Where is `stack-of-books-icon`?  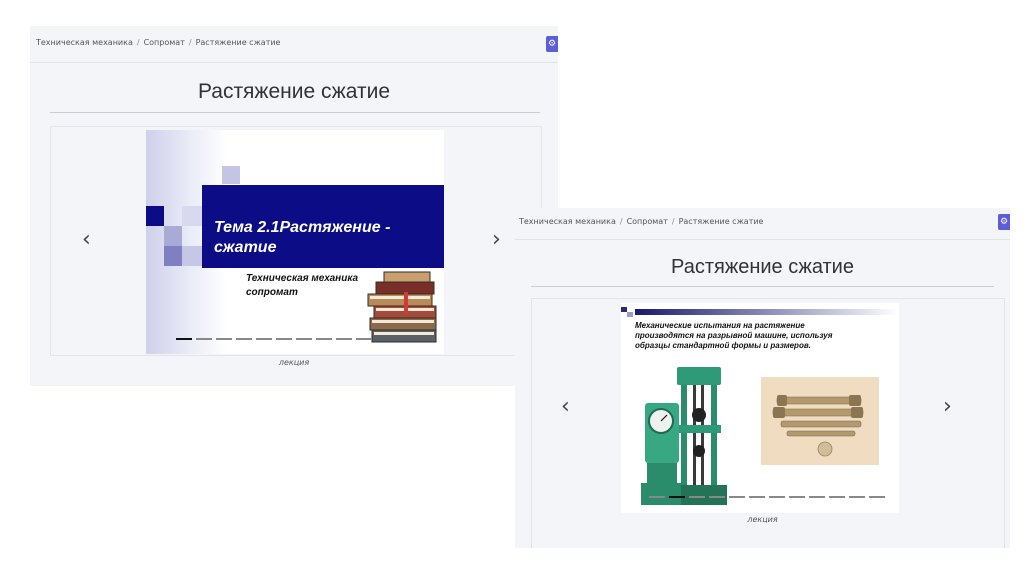 stack-of-books-icon is located at coordinates (402, 307).